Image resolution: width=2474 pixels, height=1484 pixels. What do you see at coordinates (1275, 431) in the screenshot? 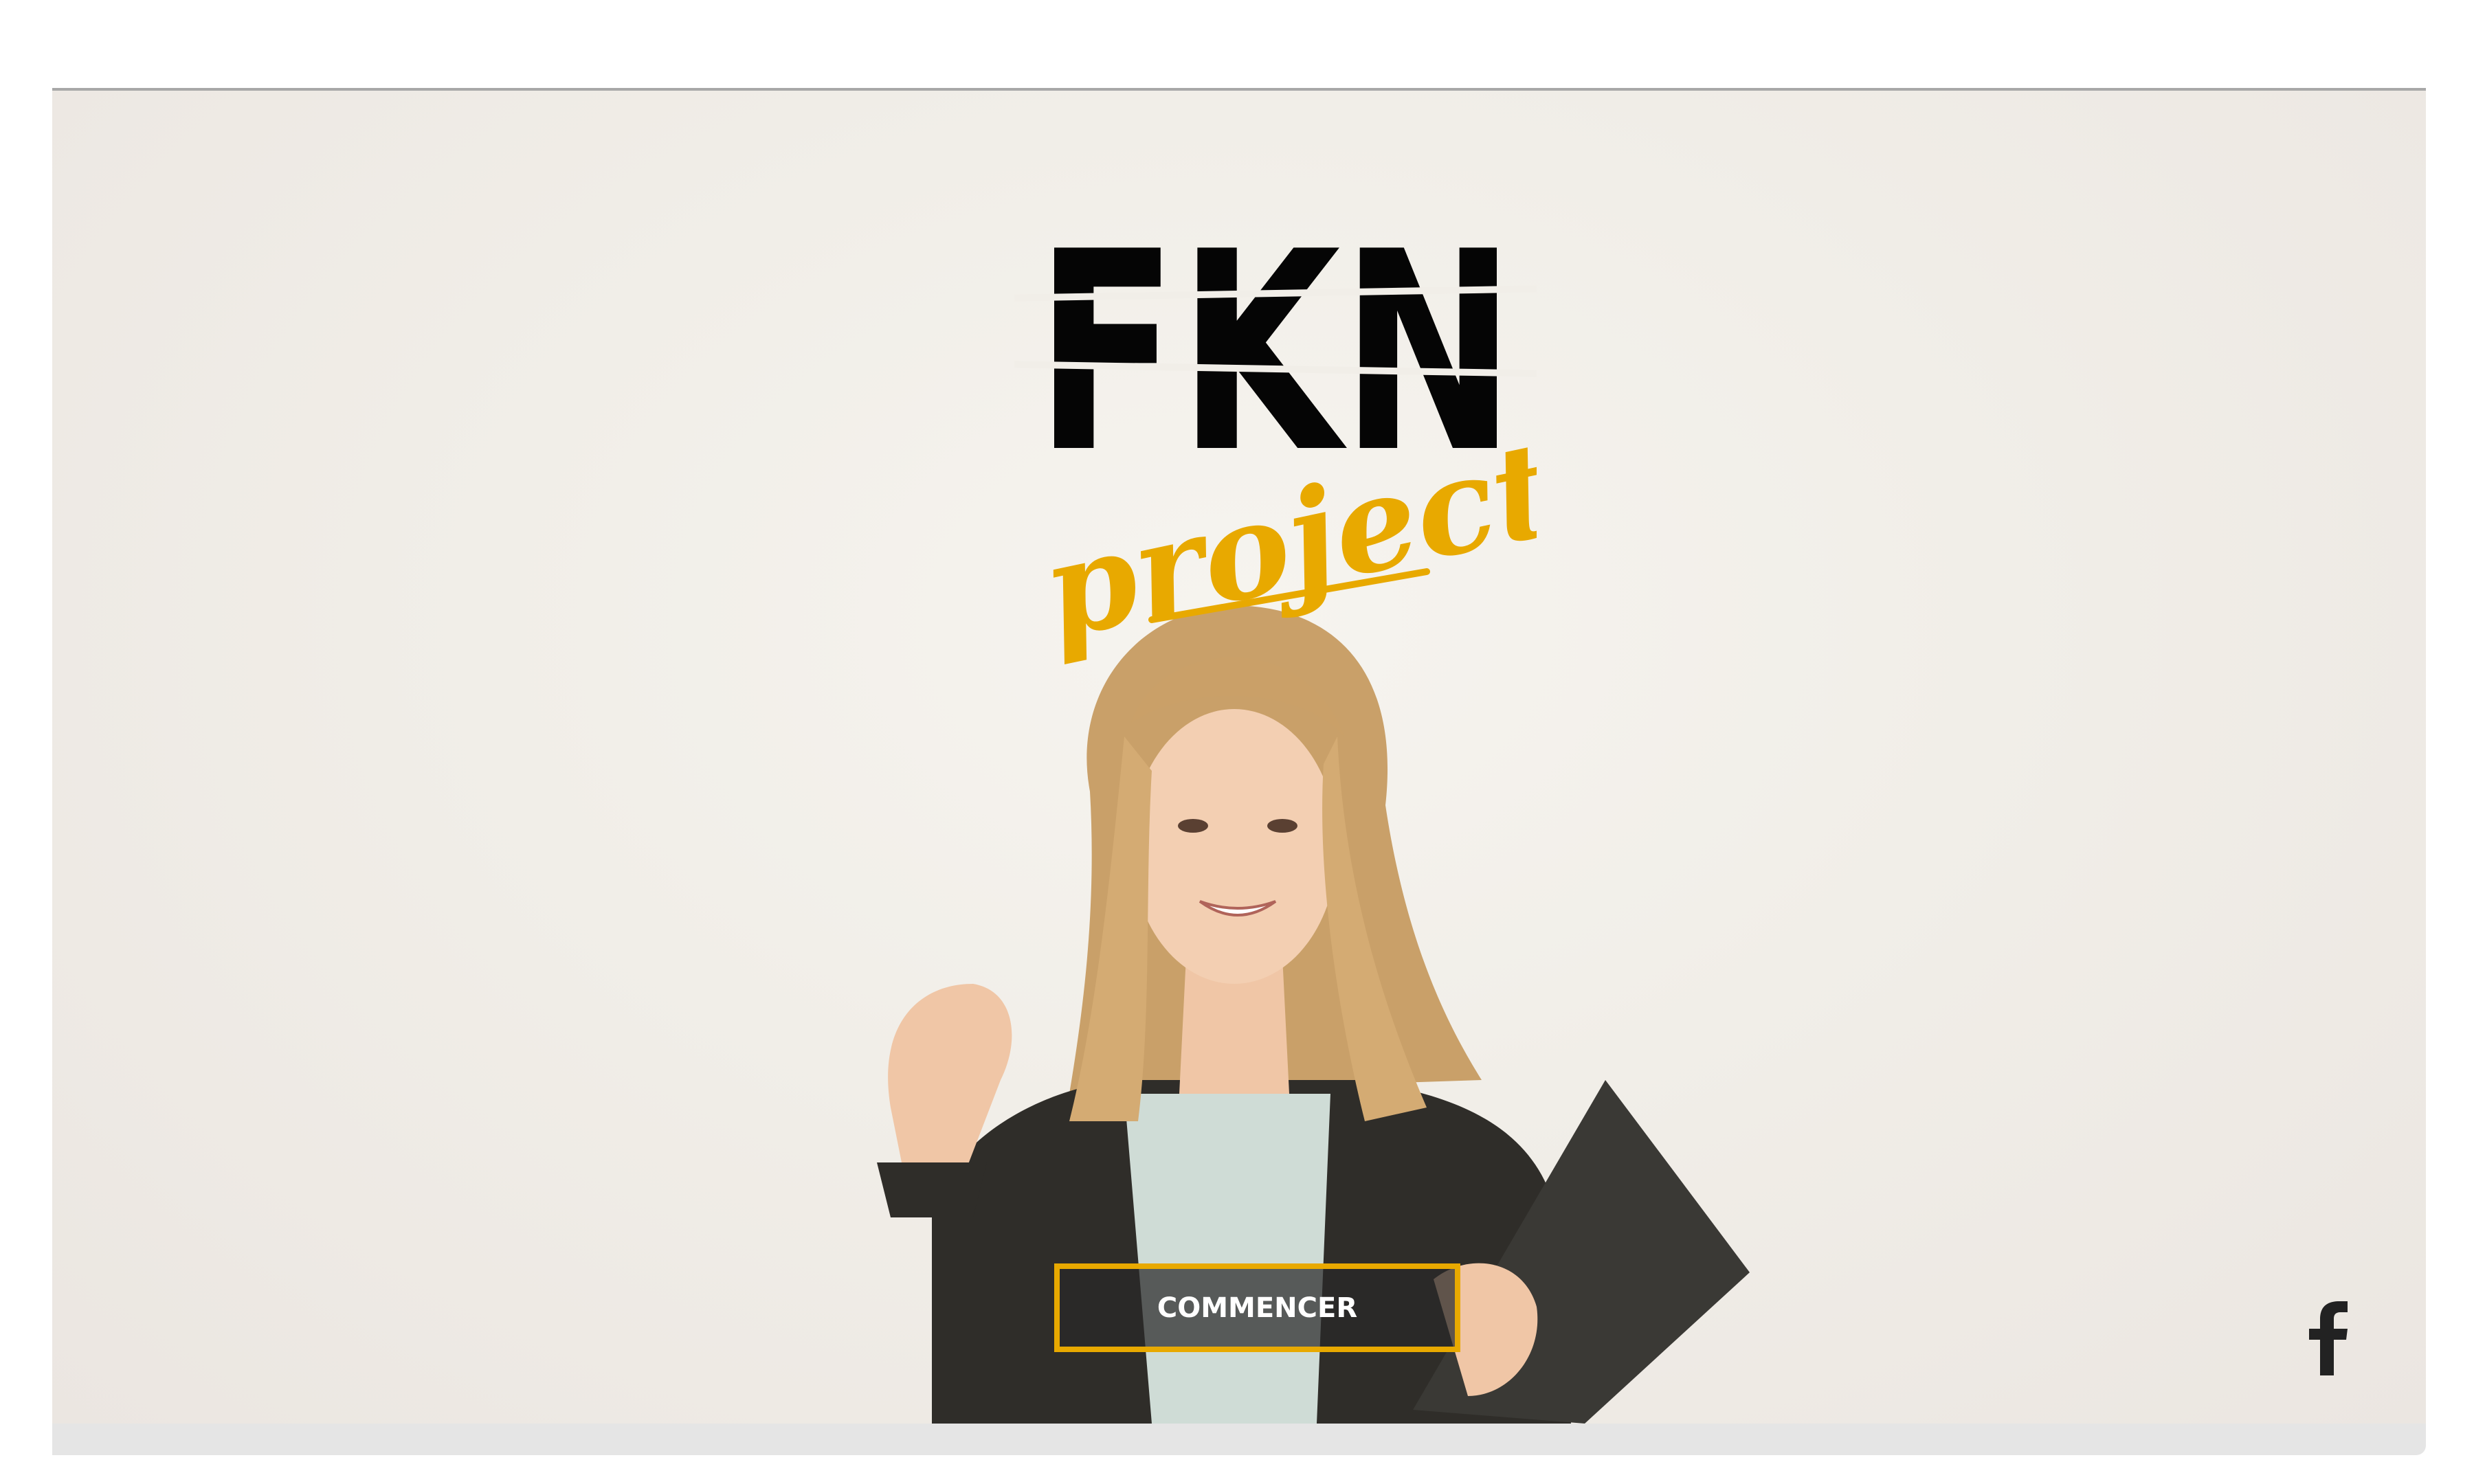
I see `fkn-project-logo: FKN project` at bounding box center [1275, 431].